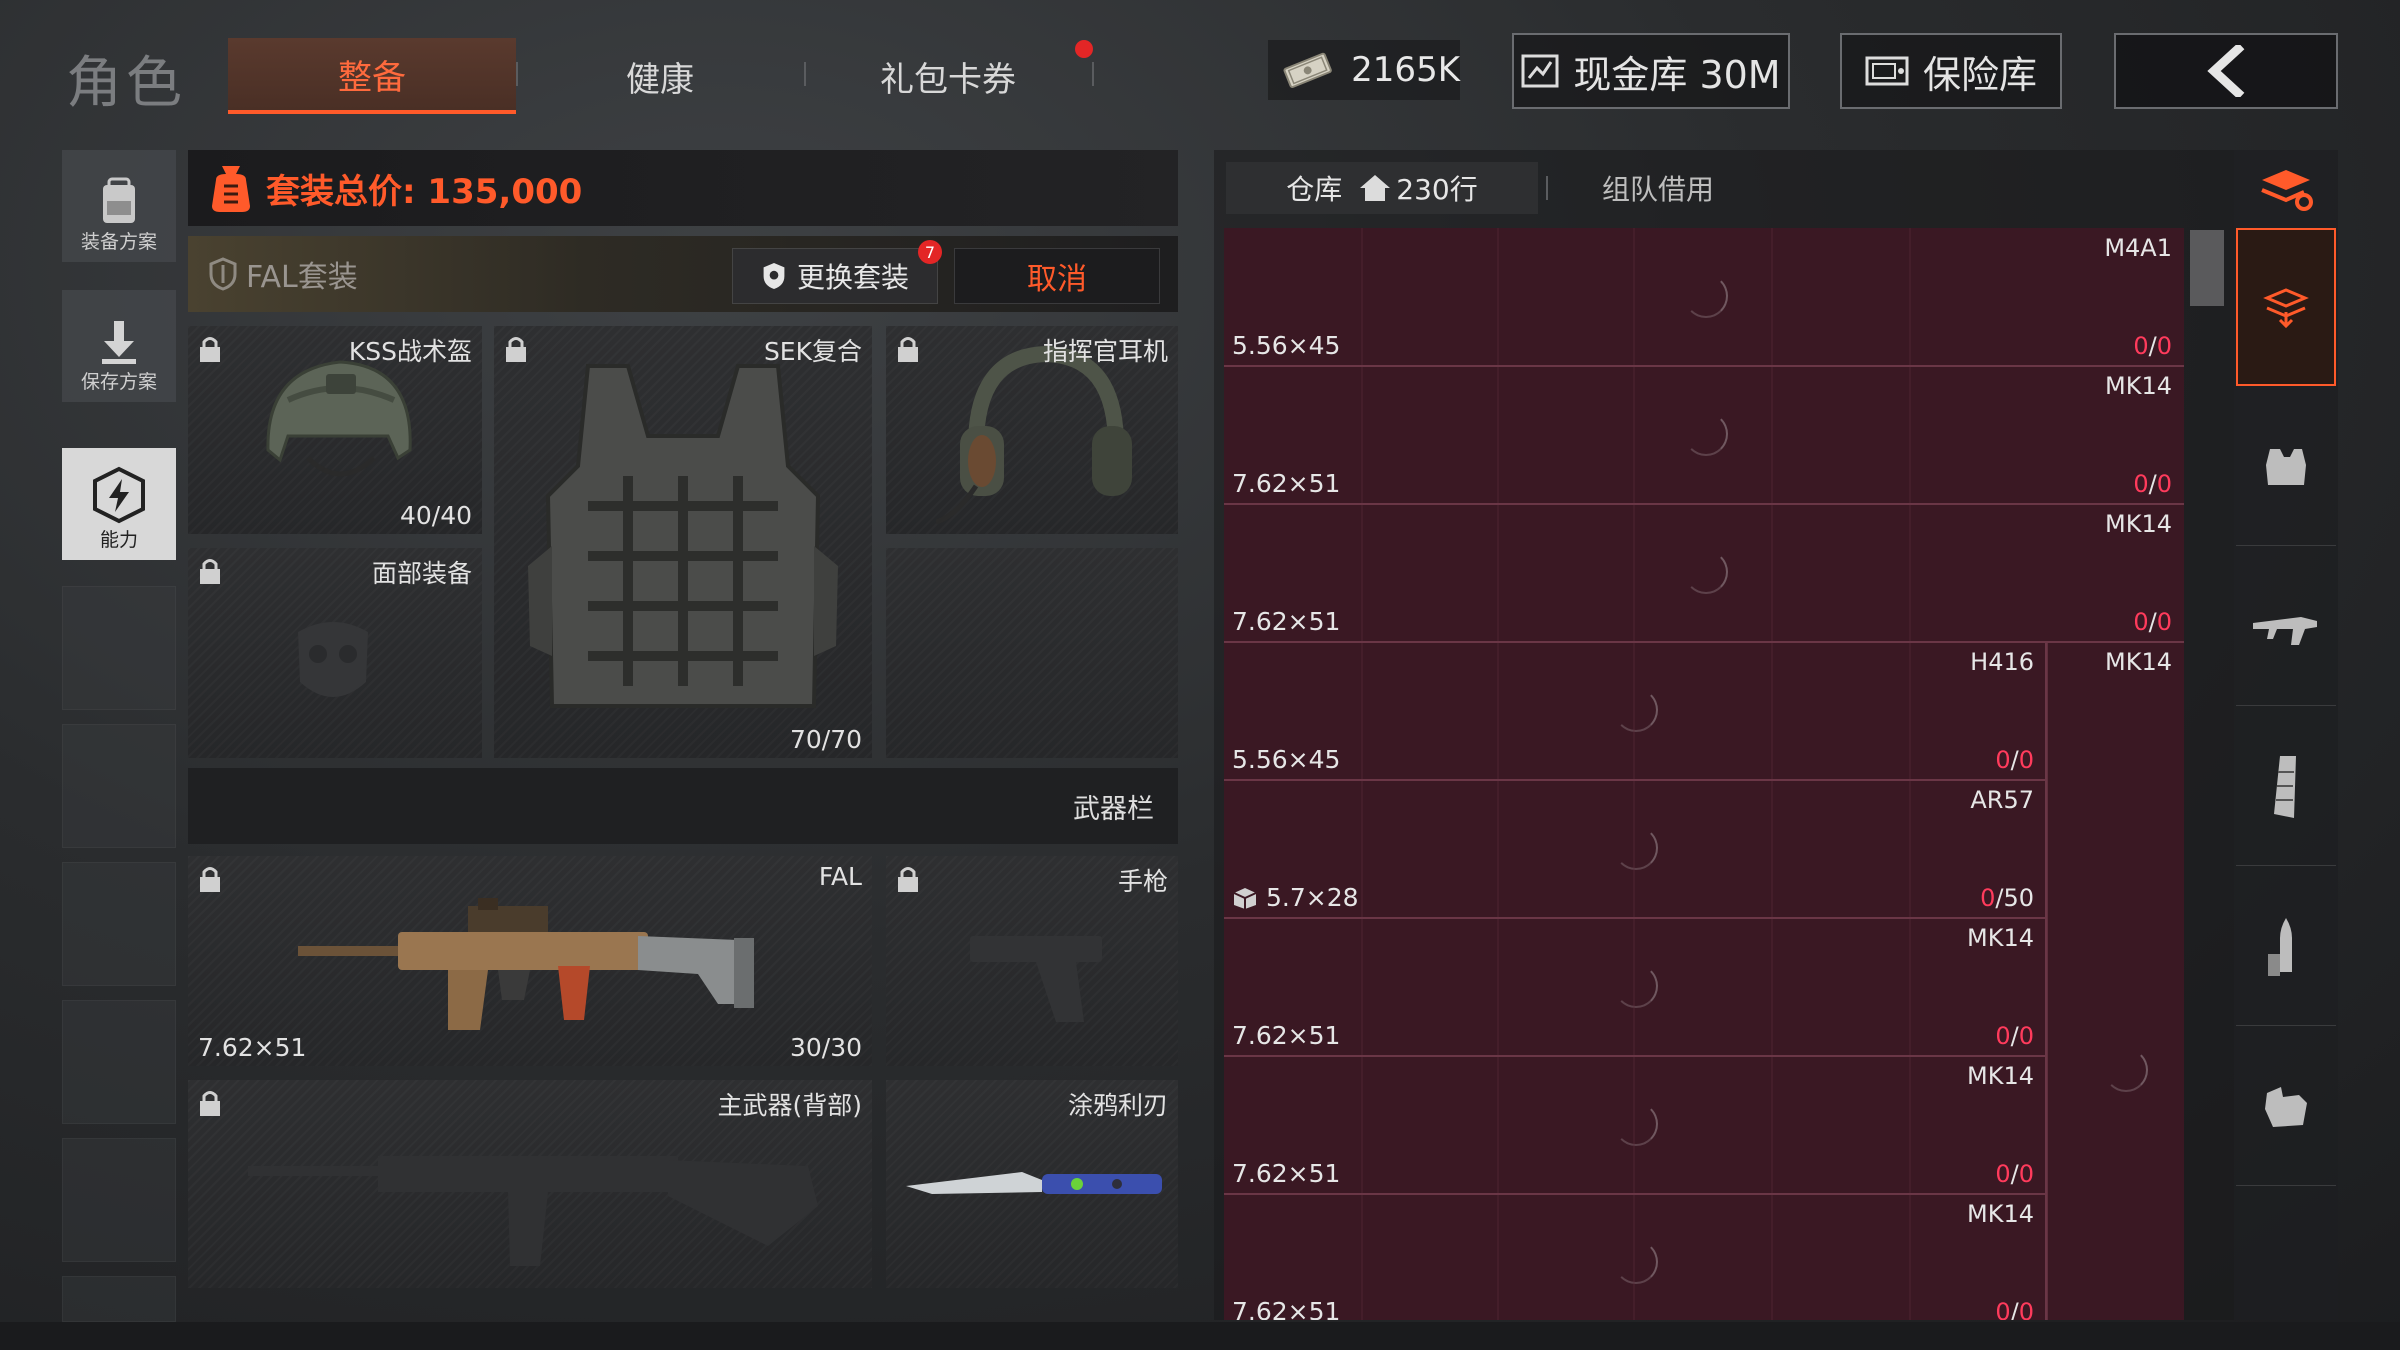 The image size is (2400, 1350). Describe the element at coordinates (1117, 1105) in the screenshot. I see `weapon-name: 涂鸦利刃` at that location.